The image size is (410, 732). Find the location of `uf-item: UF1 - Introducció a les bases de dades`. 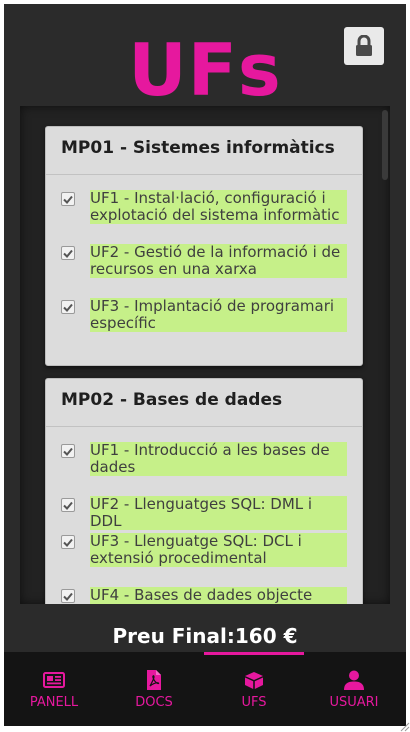

uf-item: UF1 - Introducció a les bases de dades is located at coordinates (204, 459).